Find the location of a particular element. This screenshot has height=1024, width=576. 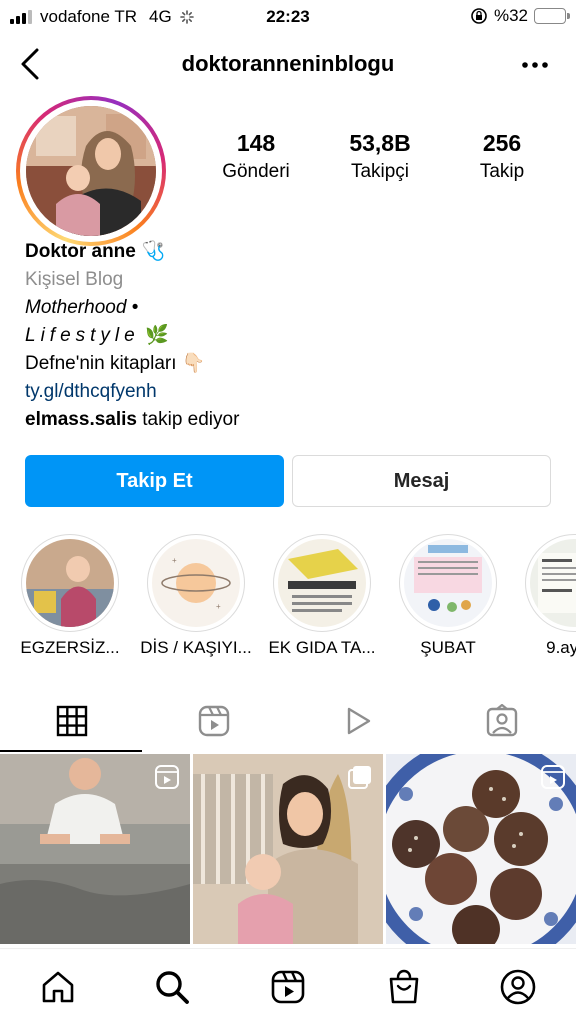

following-count: 256 is located at coordinates (502, 143).